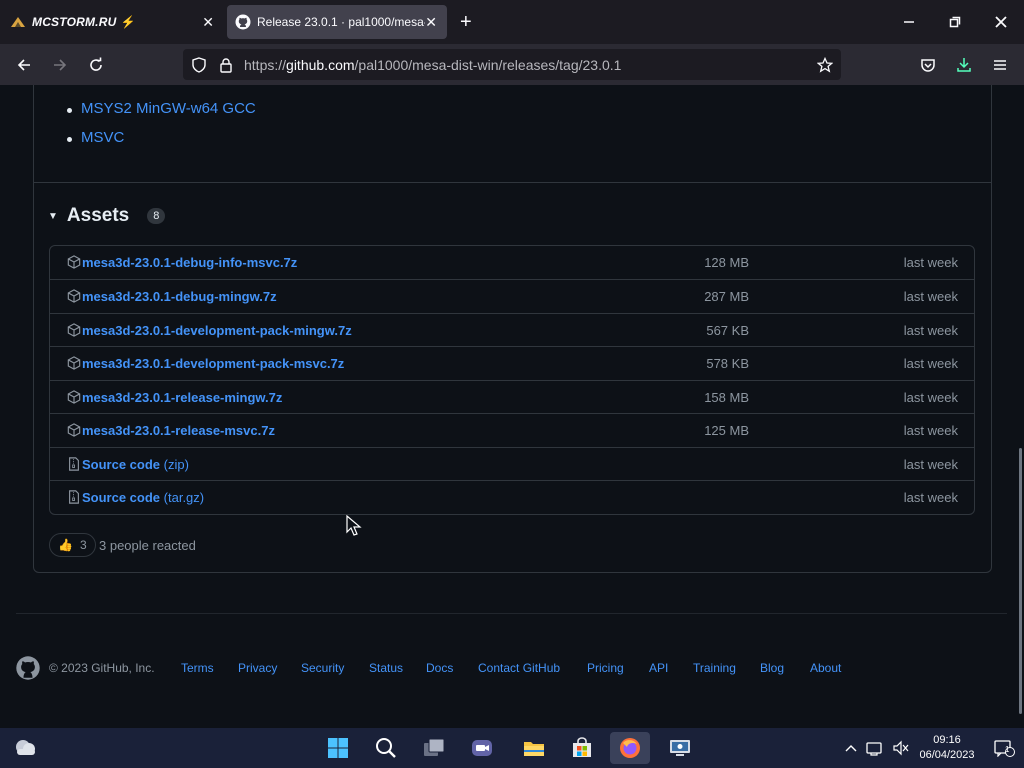 The image size is (1024, 768). Describe the element at coordinates (825, 668) in the screenshot. I see `footer-link-about: About` at that location.